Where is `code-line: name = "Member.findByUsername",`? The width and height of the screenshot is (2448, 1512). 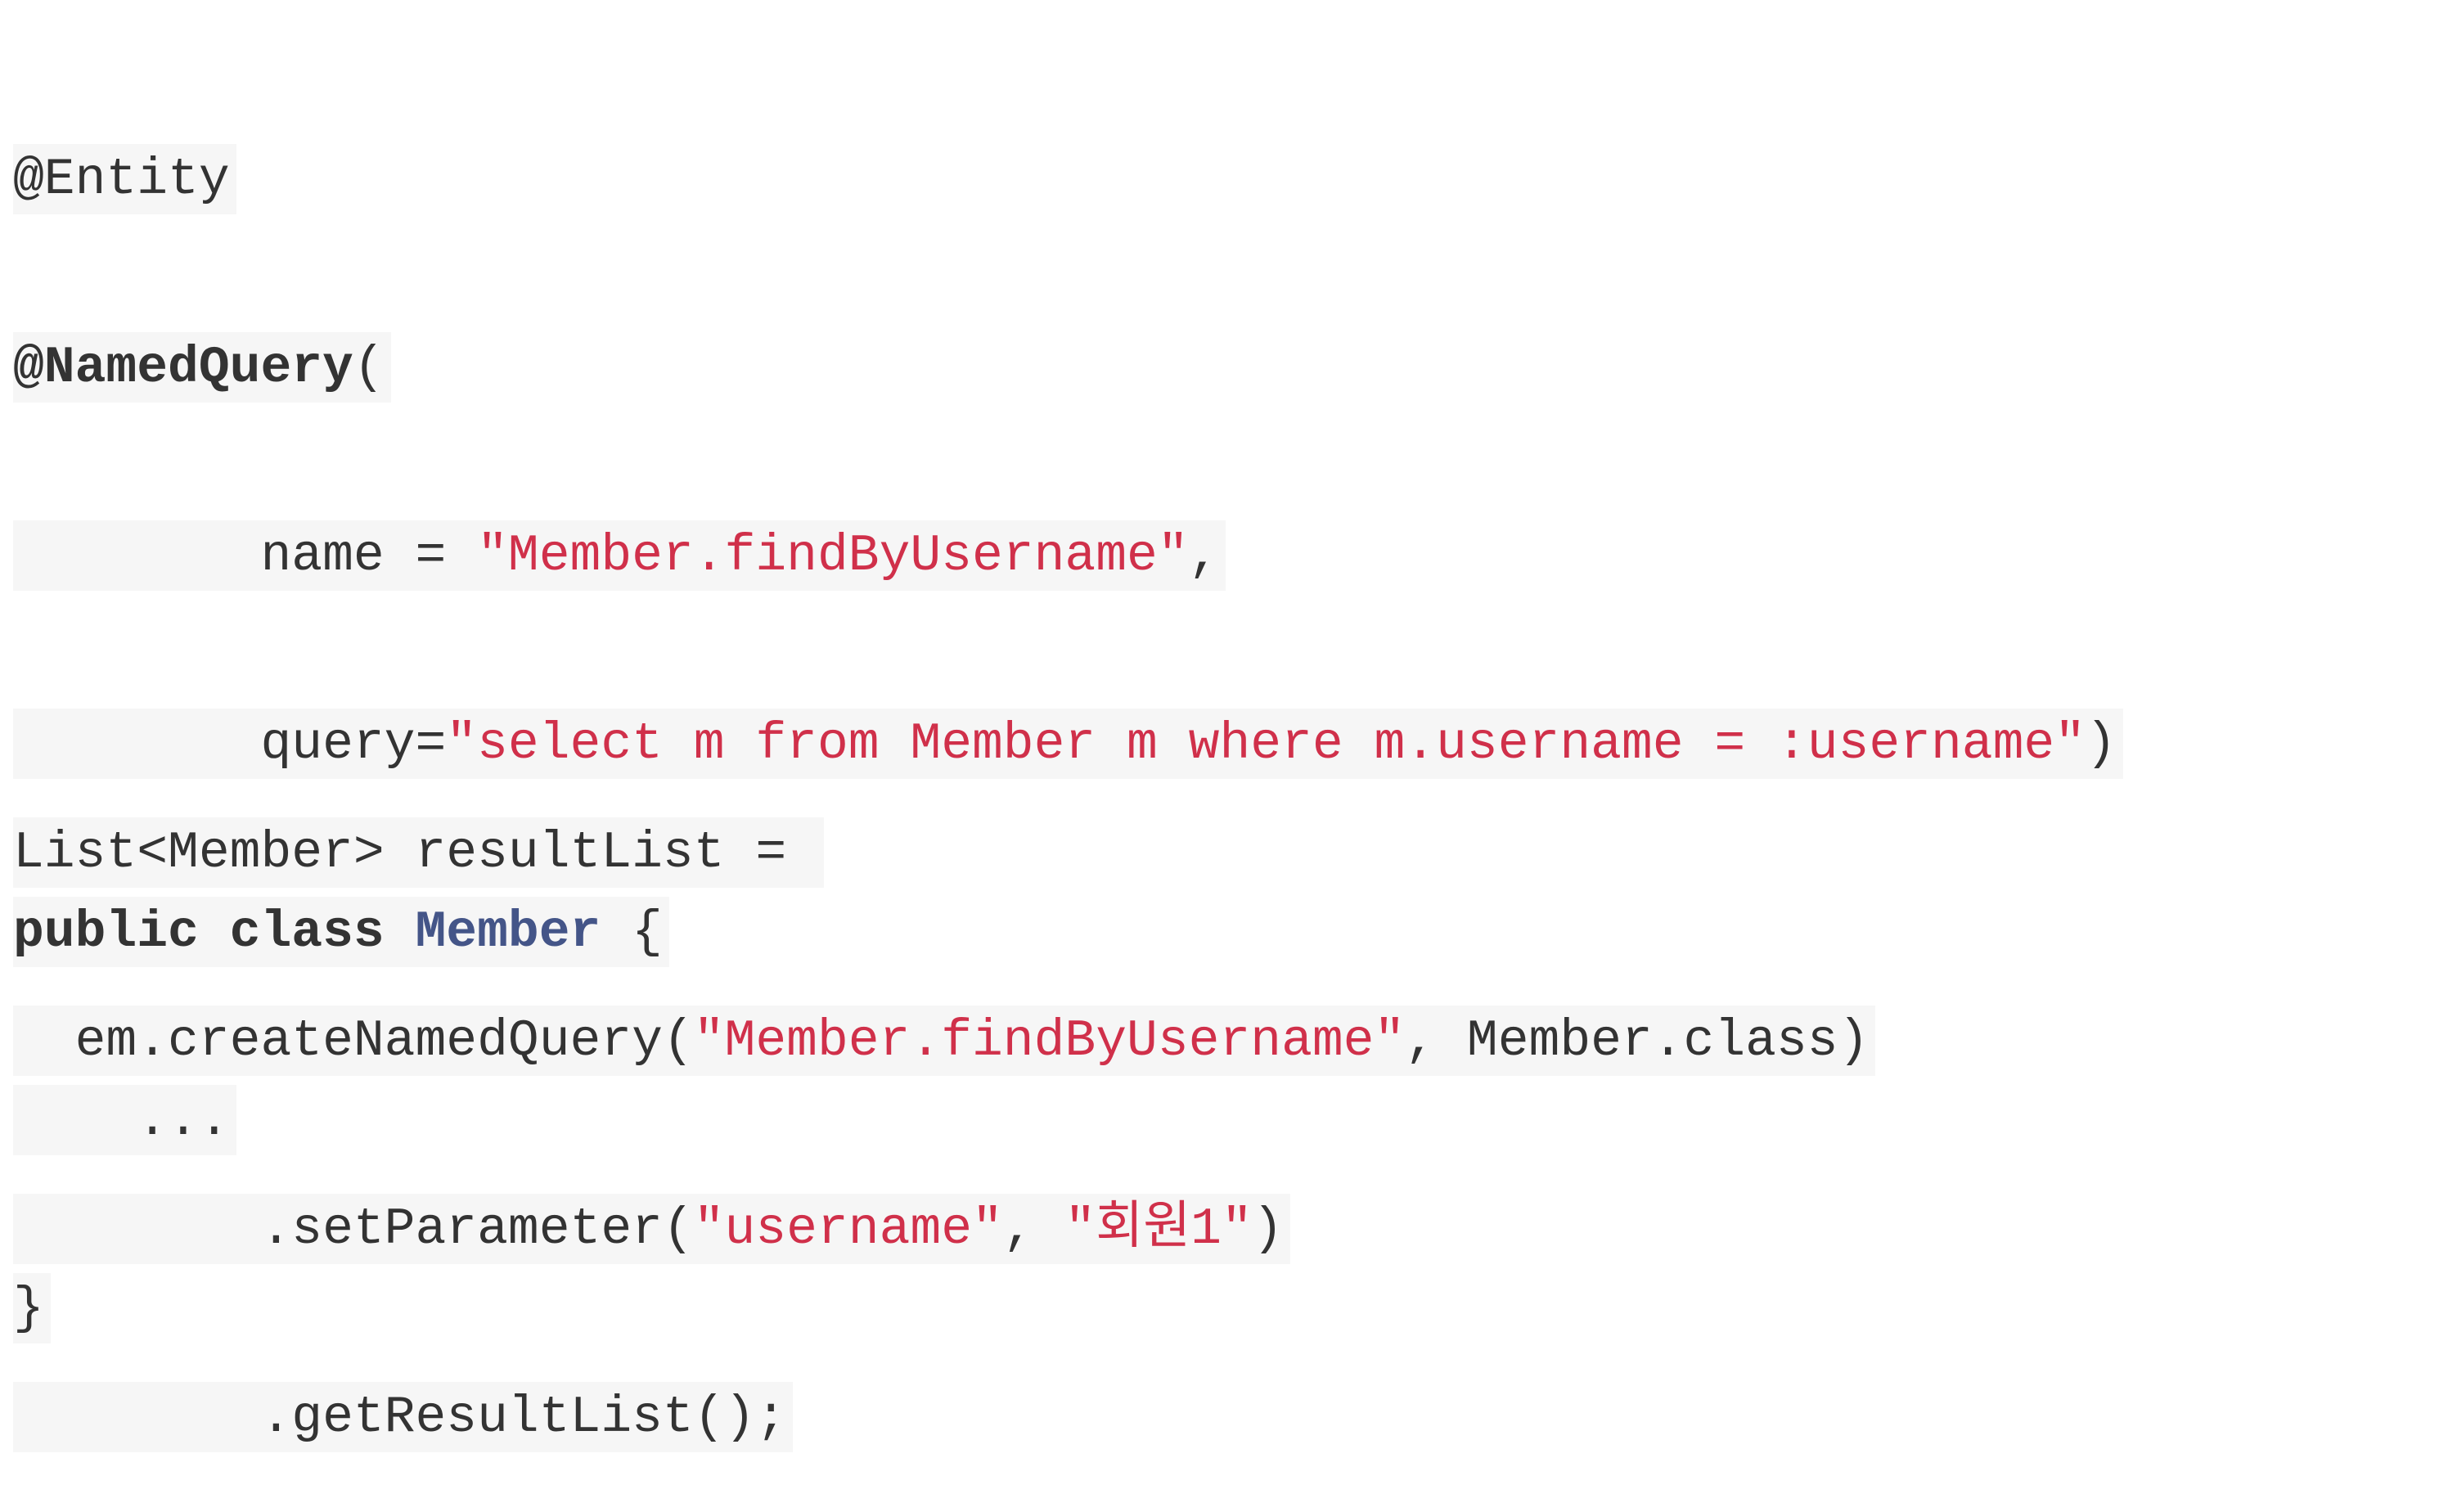
code-line: name = "Member.findByUsername", is located at coordinates (1068, 556).